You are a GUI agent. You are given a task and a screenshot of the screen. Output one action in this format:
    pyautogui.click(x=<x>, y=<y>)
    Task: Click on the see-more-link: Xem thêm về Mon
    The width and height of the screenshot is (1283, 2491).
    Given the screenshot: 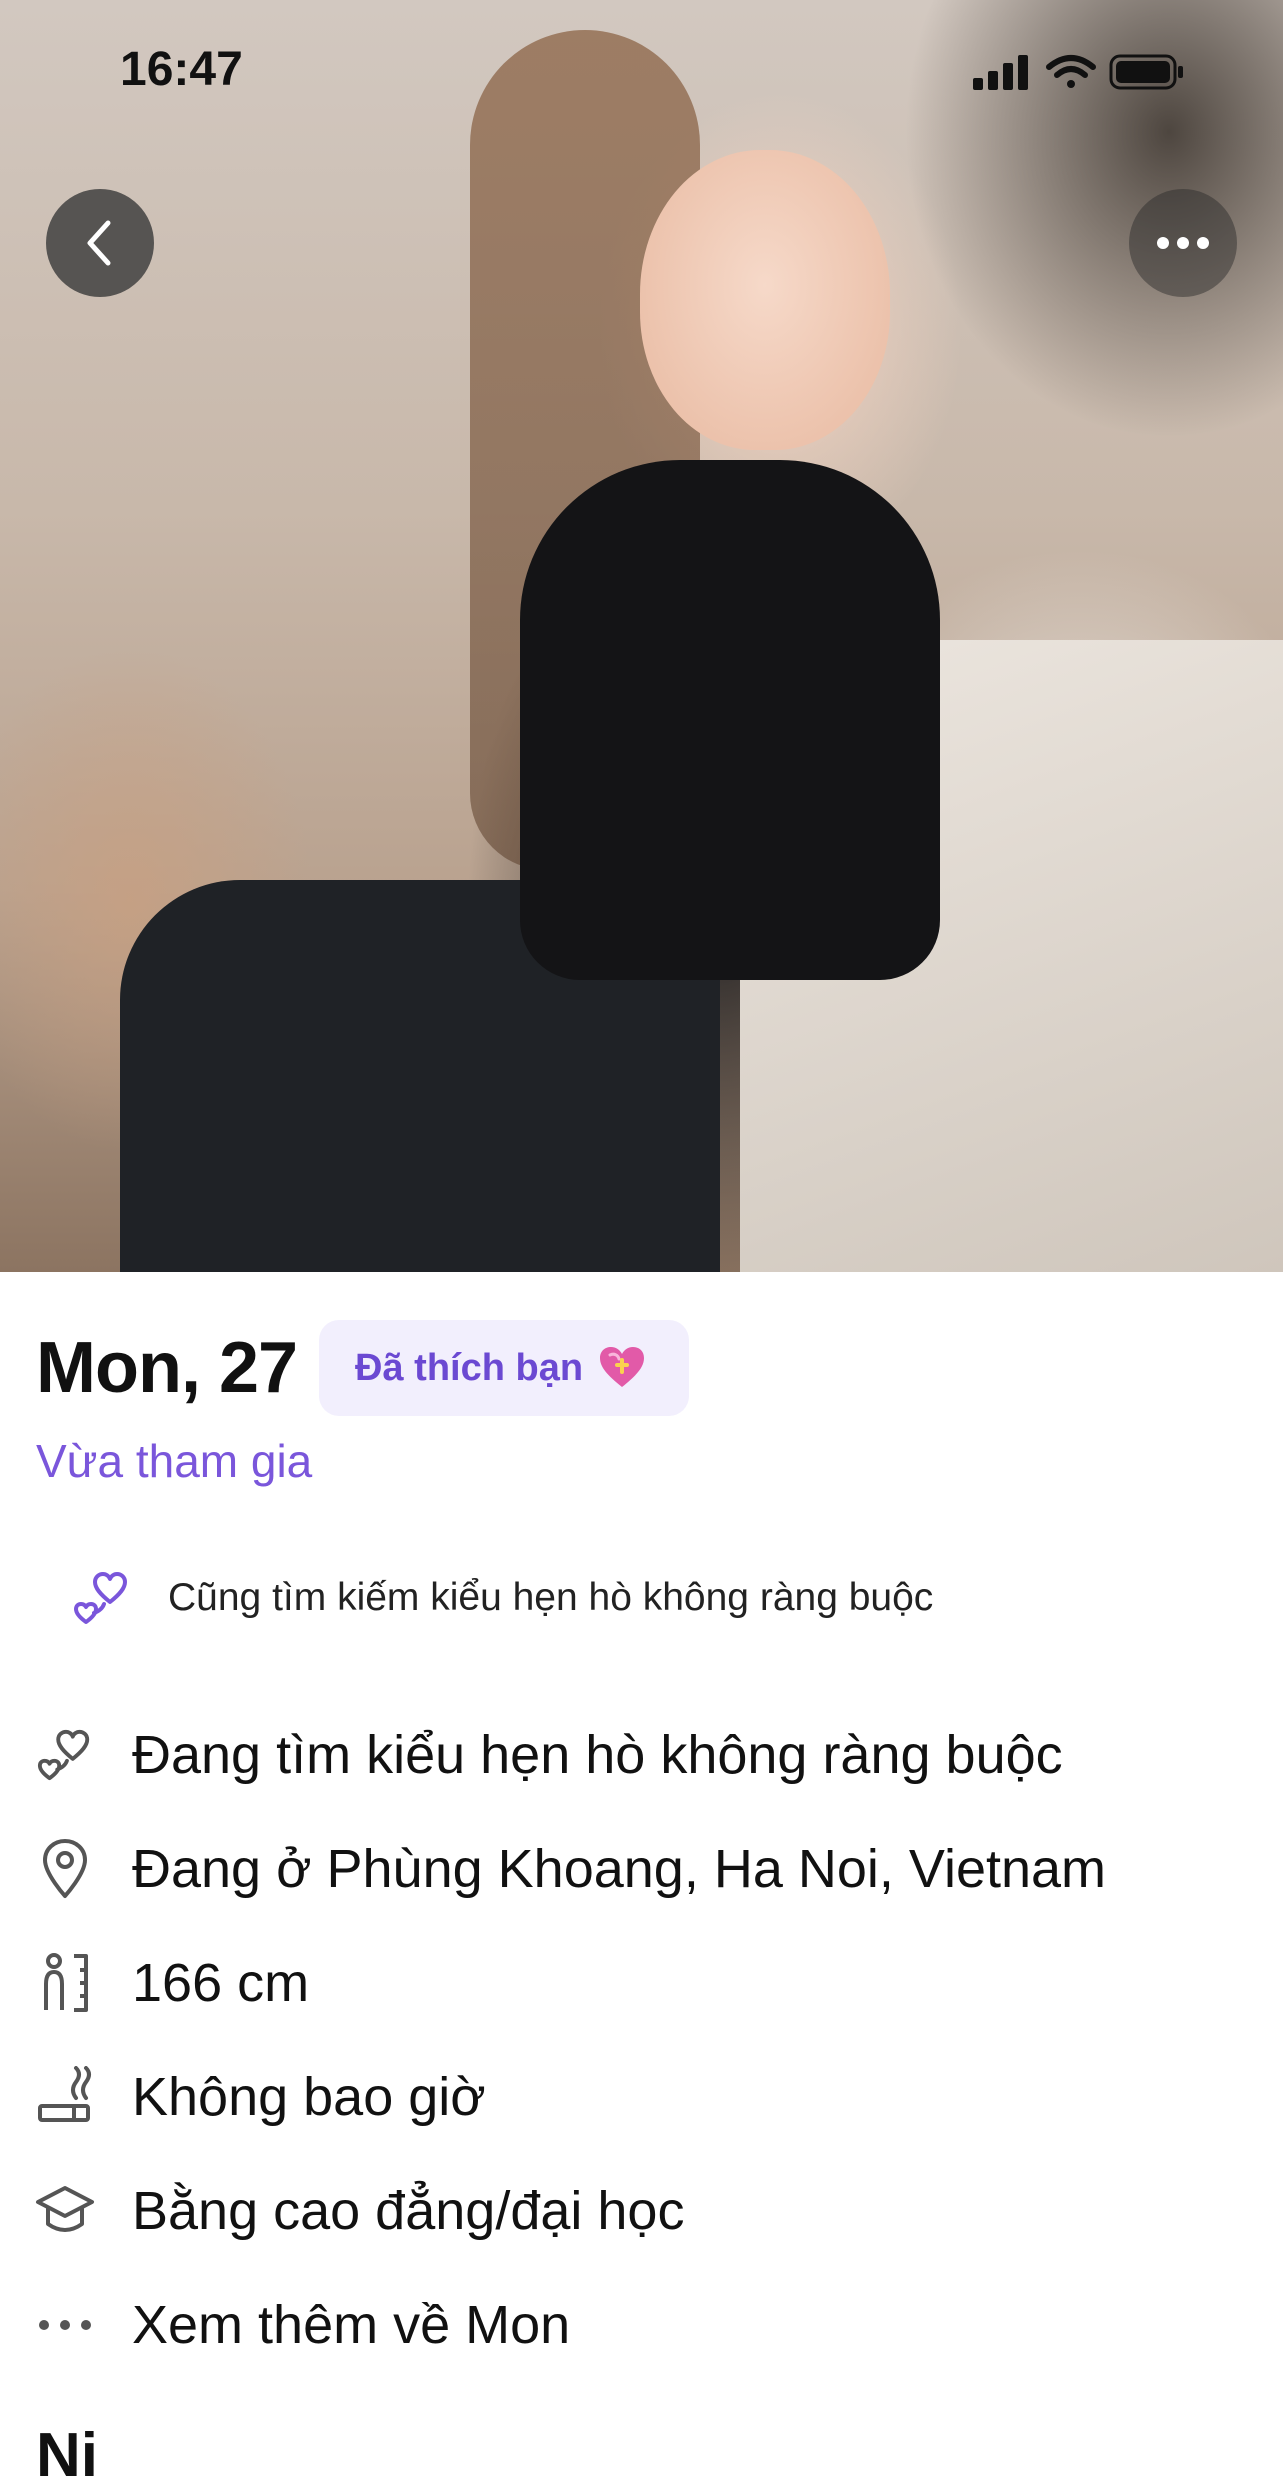 What is the action you would take?
    pyautogui.click(x=351, y=2325)
    